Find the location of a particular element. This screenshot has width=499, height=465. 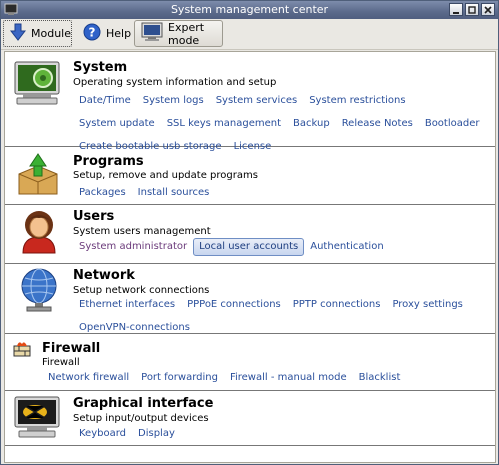

link-release-notes: Release Notes is located at coordinates (377, 124).